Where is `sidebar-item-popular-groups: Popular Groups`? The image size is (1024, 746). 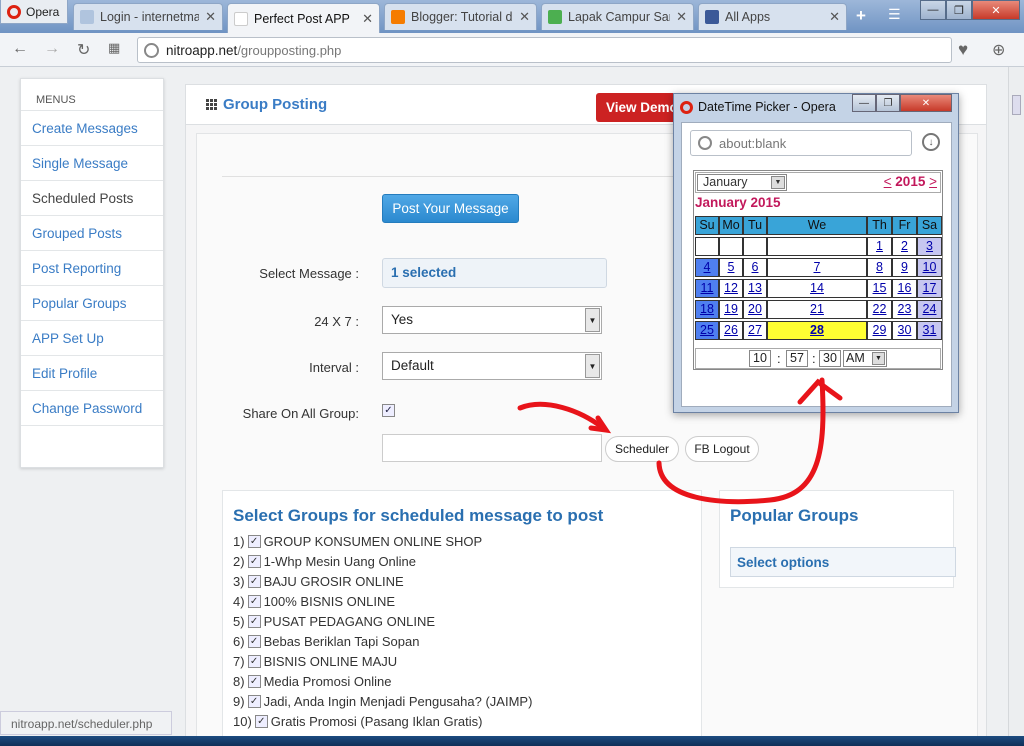 sidebar-item-popular-groups: Popular Groups is located at coordinates (92, 303).